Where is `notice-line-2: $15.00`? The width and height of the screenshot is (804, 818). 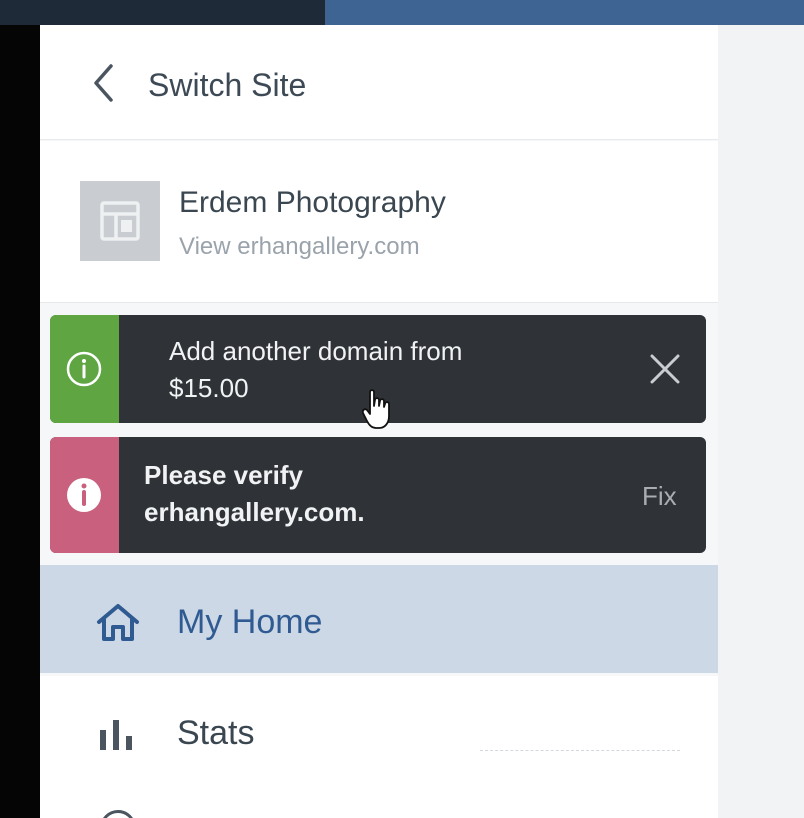 notice-line-2: $15.00 is located at coordinates (209, 388).